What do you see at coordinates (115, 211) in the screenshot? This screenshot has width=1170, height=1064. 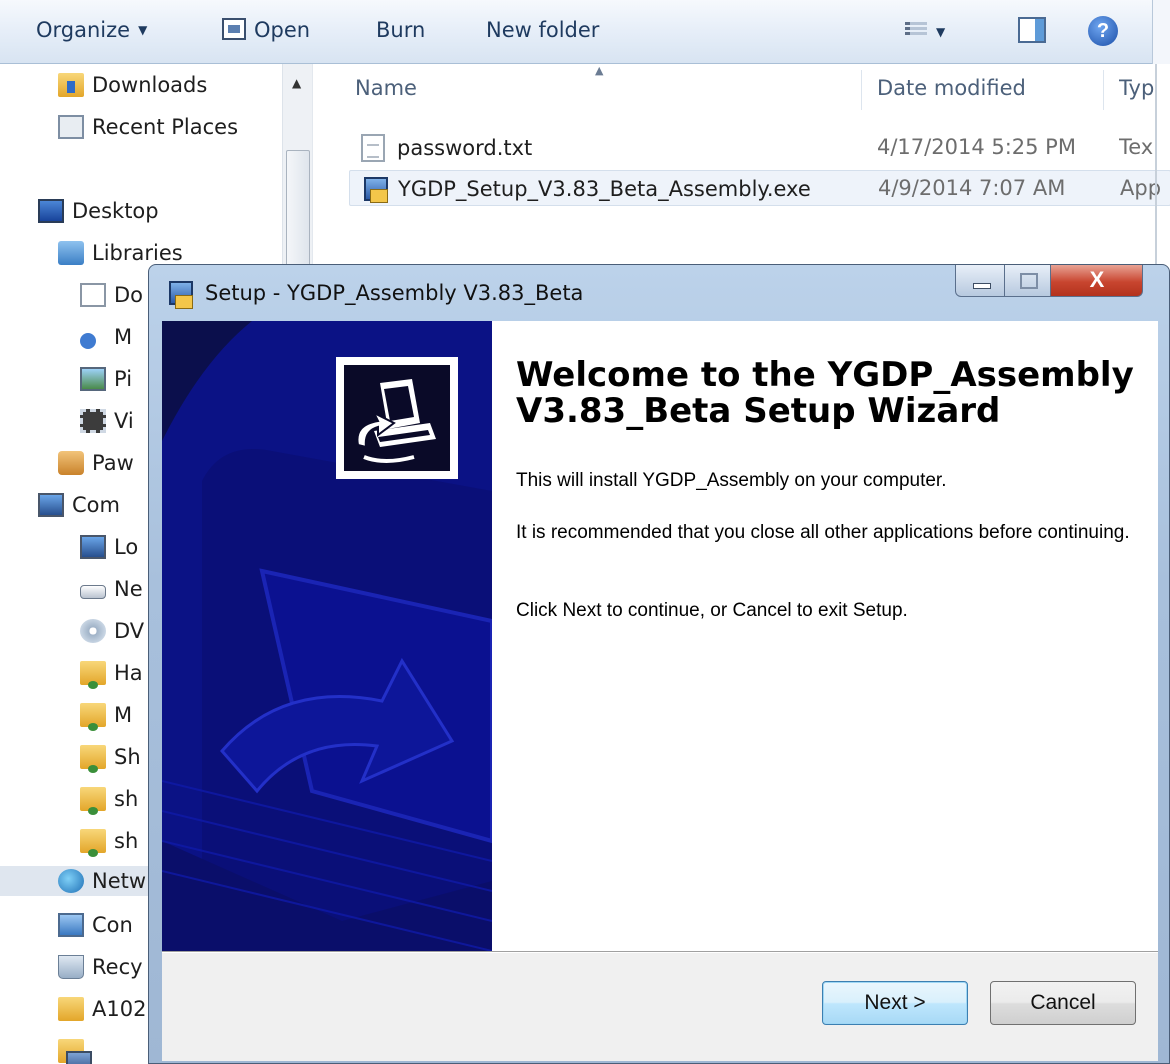 I see `nav-item-label: Desktop` at bounding box center [115, 211].